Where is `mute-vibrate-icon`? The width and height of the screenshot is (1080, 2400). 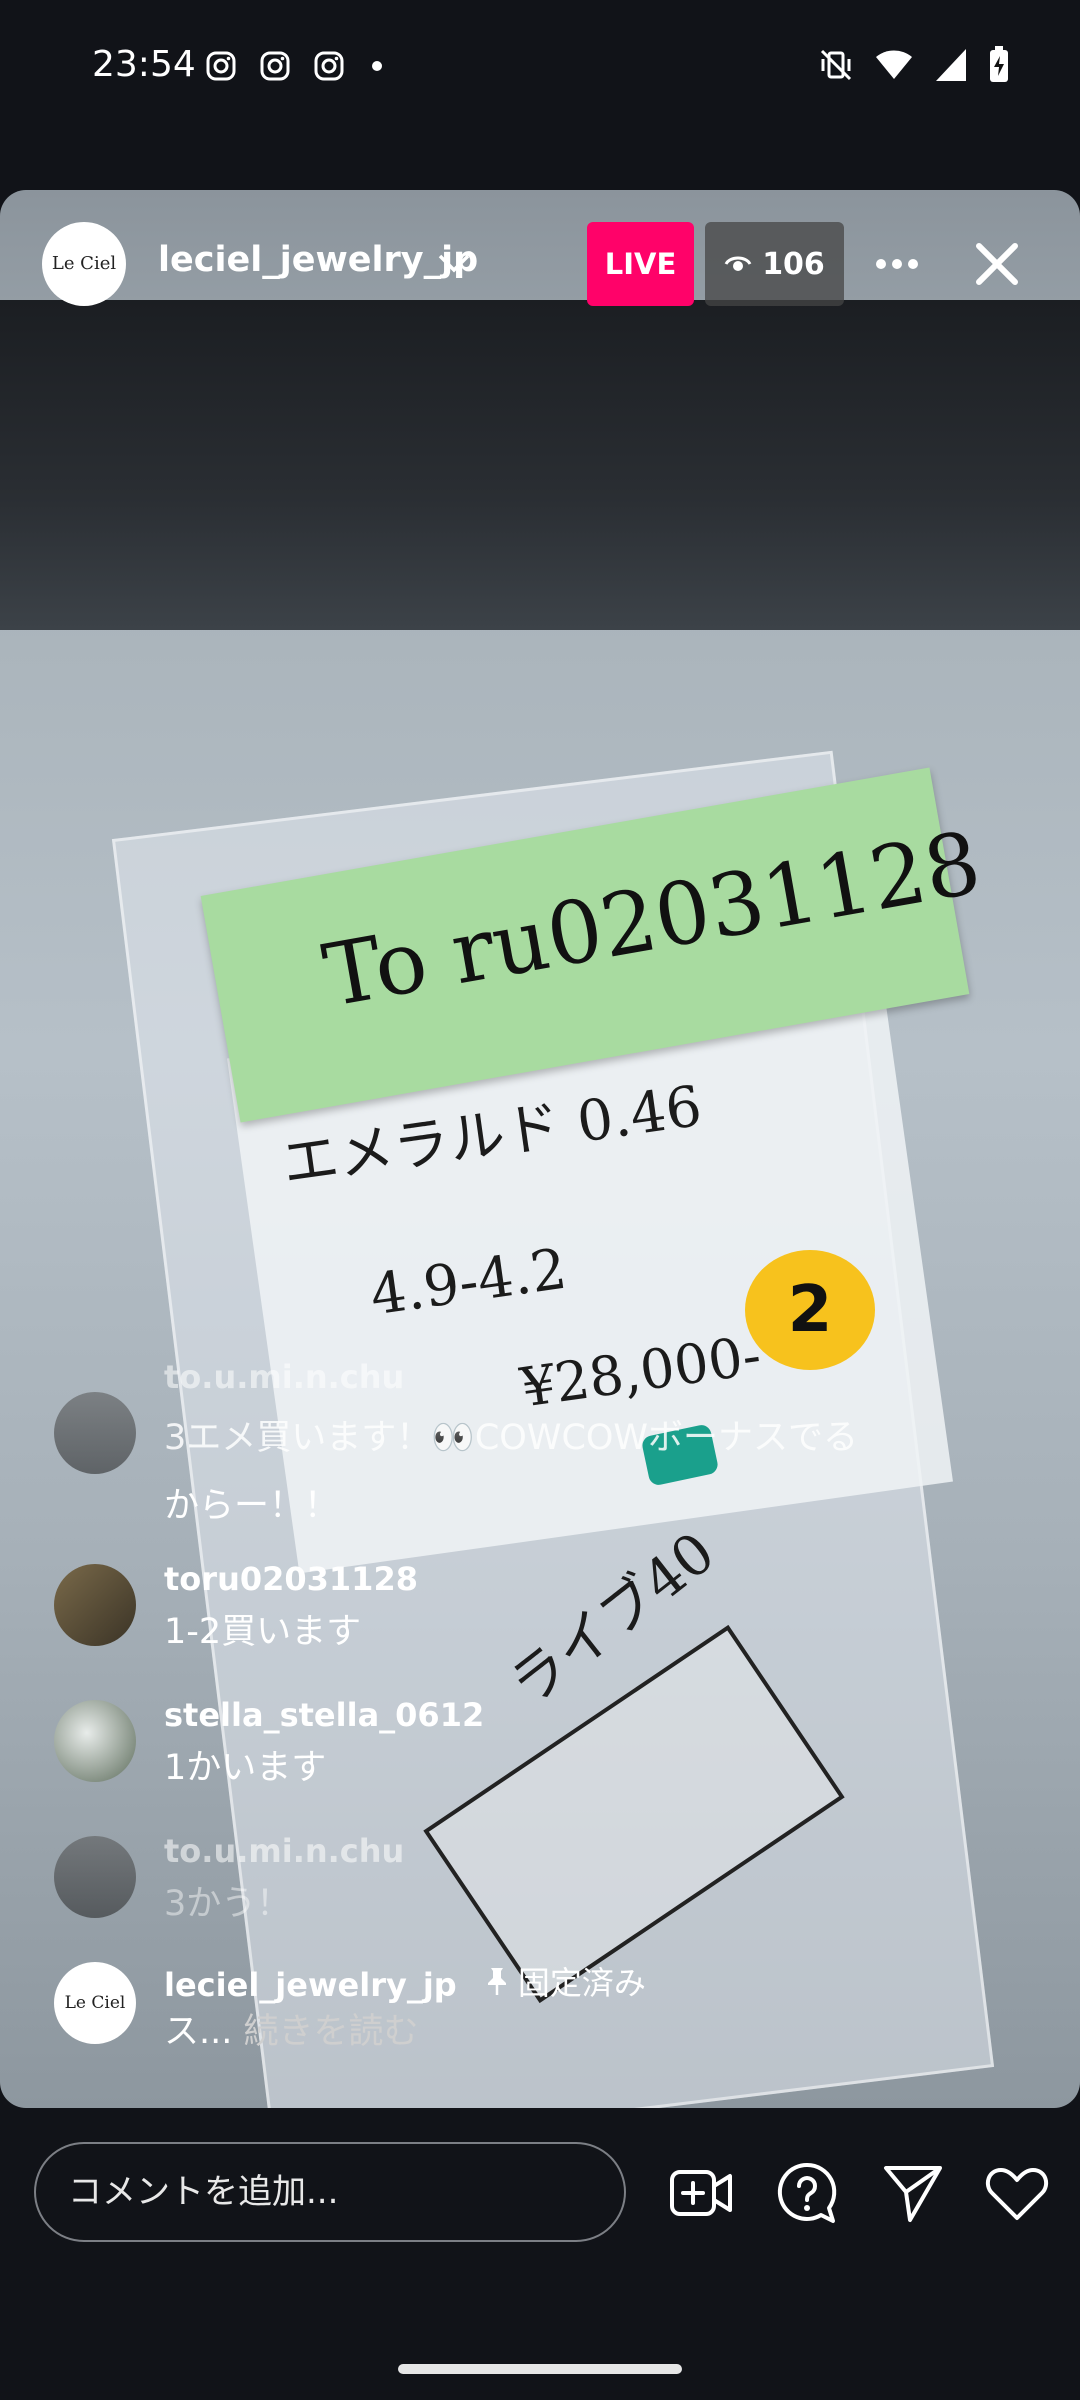
mute-vibrate-icon is located at coordinates (836, 65).